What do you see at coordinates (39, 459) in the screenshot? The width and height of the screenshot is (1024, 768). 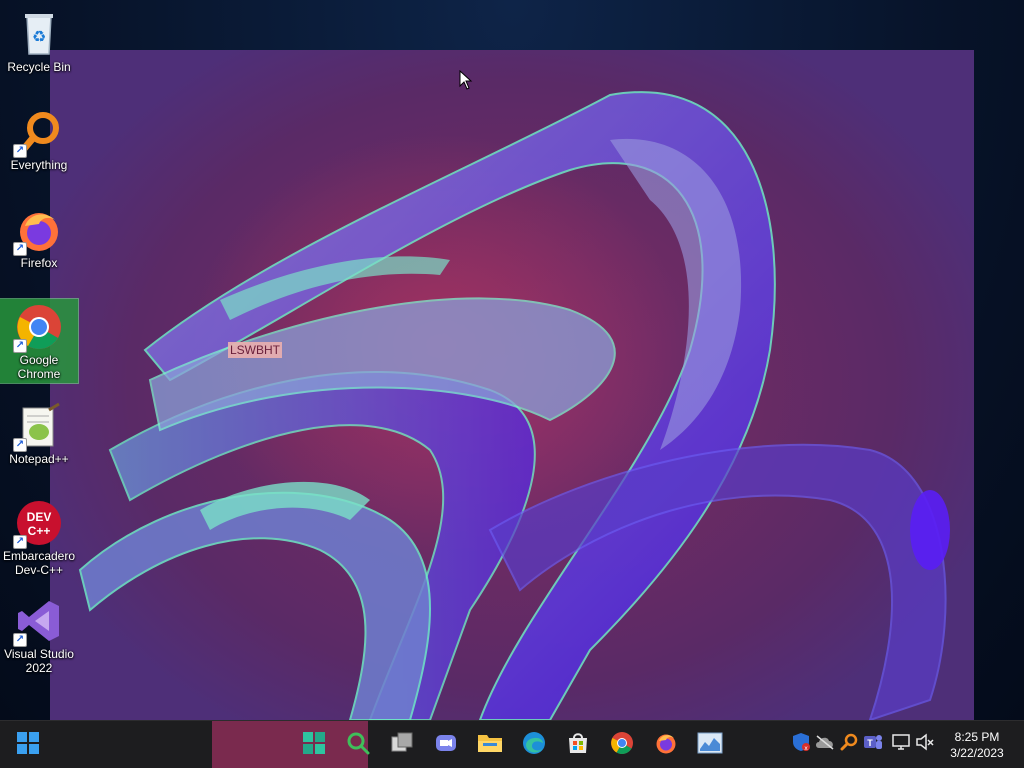 I see `desktop-icon-label: Notepad++` at bounding box center [39, 459].